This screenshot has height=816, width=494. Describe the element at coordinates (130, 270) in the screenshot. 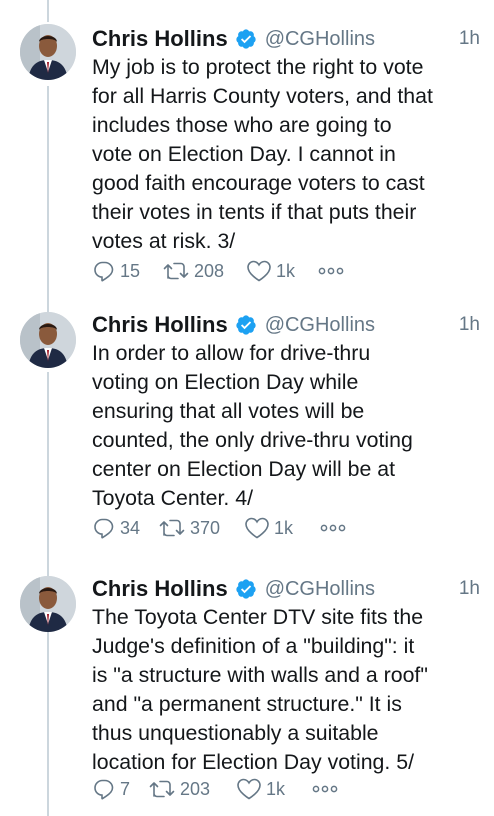

I see `reply-count: 15` at that location.